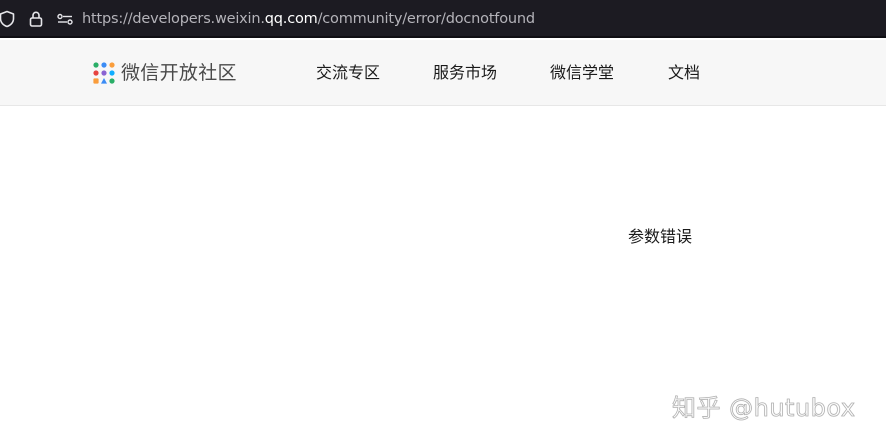 This screenshot has width=886, height=445. I want to click on url-host: qq.com, so click(291, 19).